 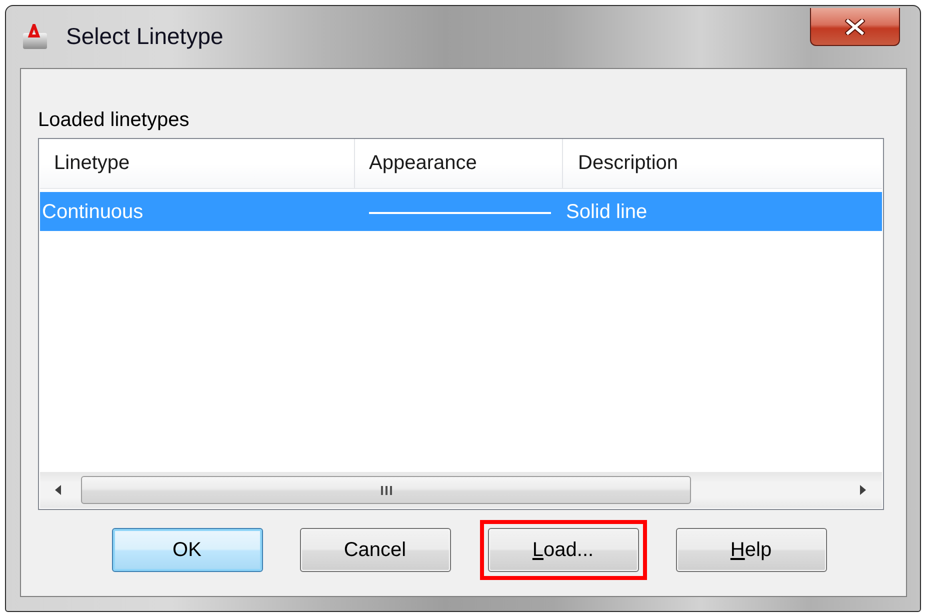 What do you see at coordinates (460, 213) in the screenshot?
I see `solid-line-icon` at bounding box center [460, 213].